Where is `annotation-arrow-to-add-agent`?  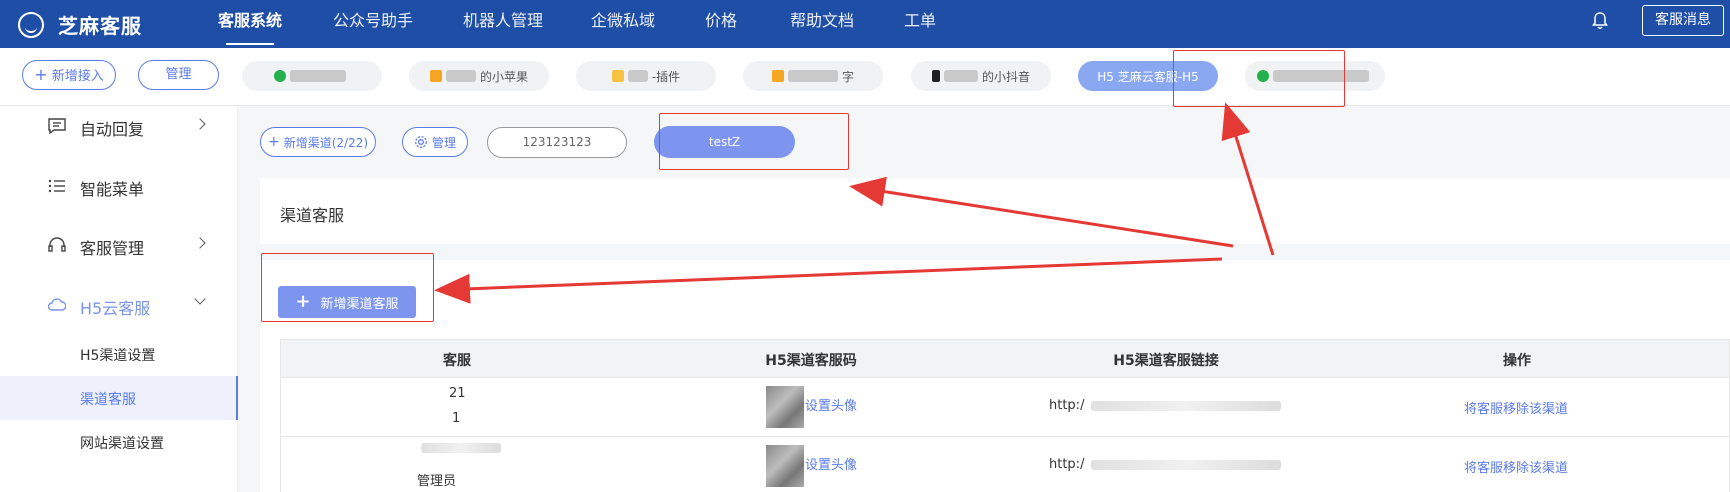 annotation-arrow-to-add-agent is located at coordinates (828, 280).